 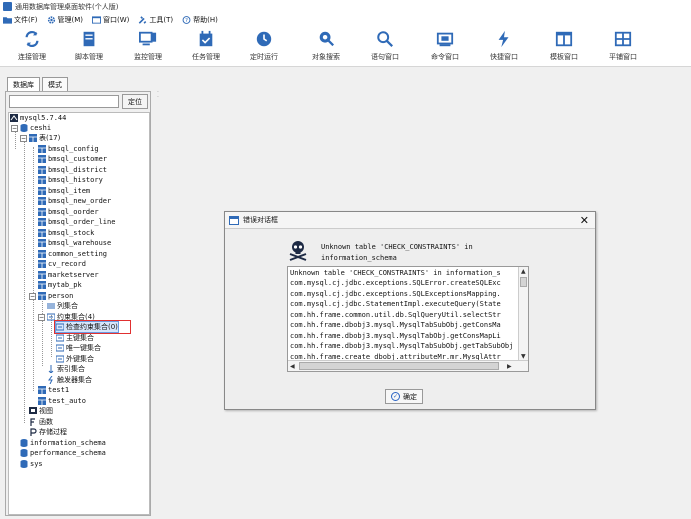 I want to click on tree-node-primary-keys: 主键集合, so click(x=75, y=338).